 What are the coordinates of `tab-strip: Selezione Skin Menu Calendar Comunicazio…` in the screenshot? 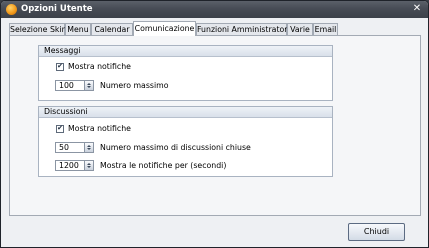 It's located at (215, 28).